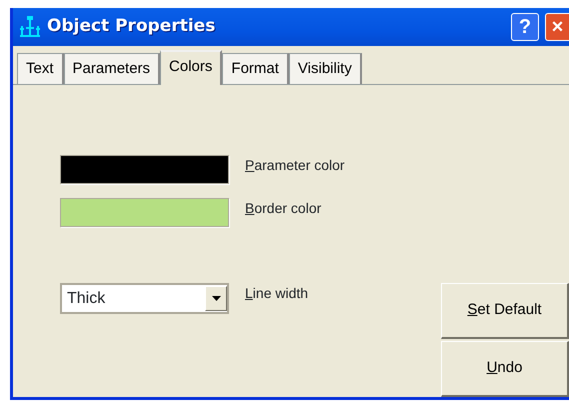 The height and width of the screenshot is (403, 569). I want to click on line-width-dropdown: Thick, so click(144, 298).